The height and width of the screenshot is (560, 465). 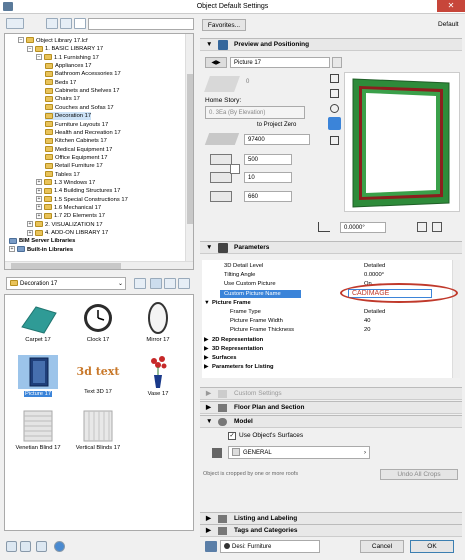 What do you see at coordinates (76, 158) in the screenshot?
I see `tree-item: Office Equipment 17` at bounding box center [76, 158].